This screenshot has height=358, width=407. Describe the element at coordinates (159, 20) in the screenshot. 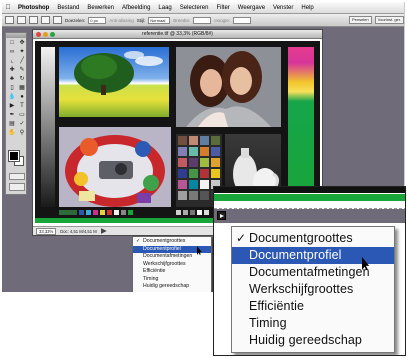

I see `style-select: Normaal` at that location.